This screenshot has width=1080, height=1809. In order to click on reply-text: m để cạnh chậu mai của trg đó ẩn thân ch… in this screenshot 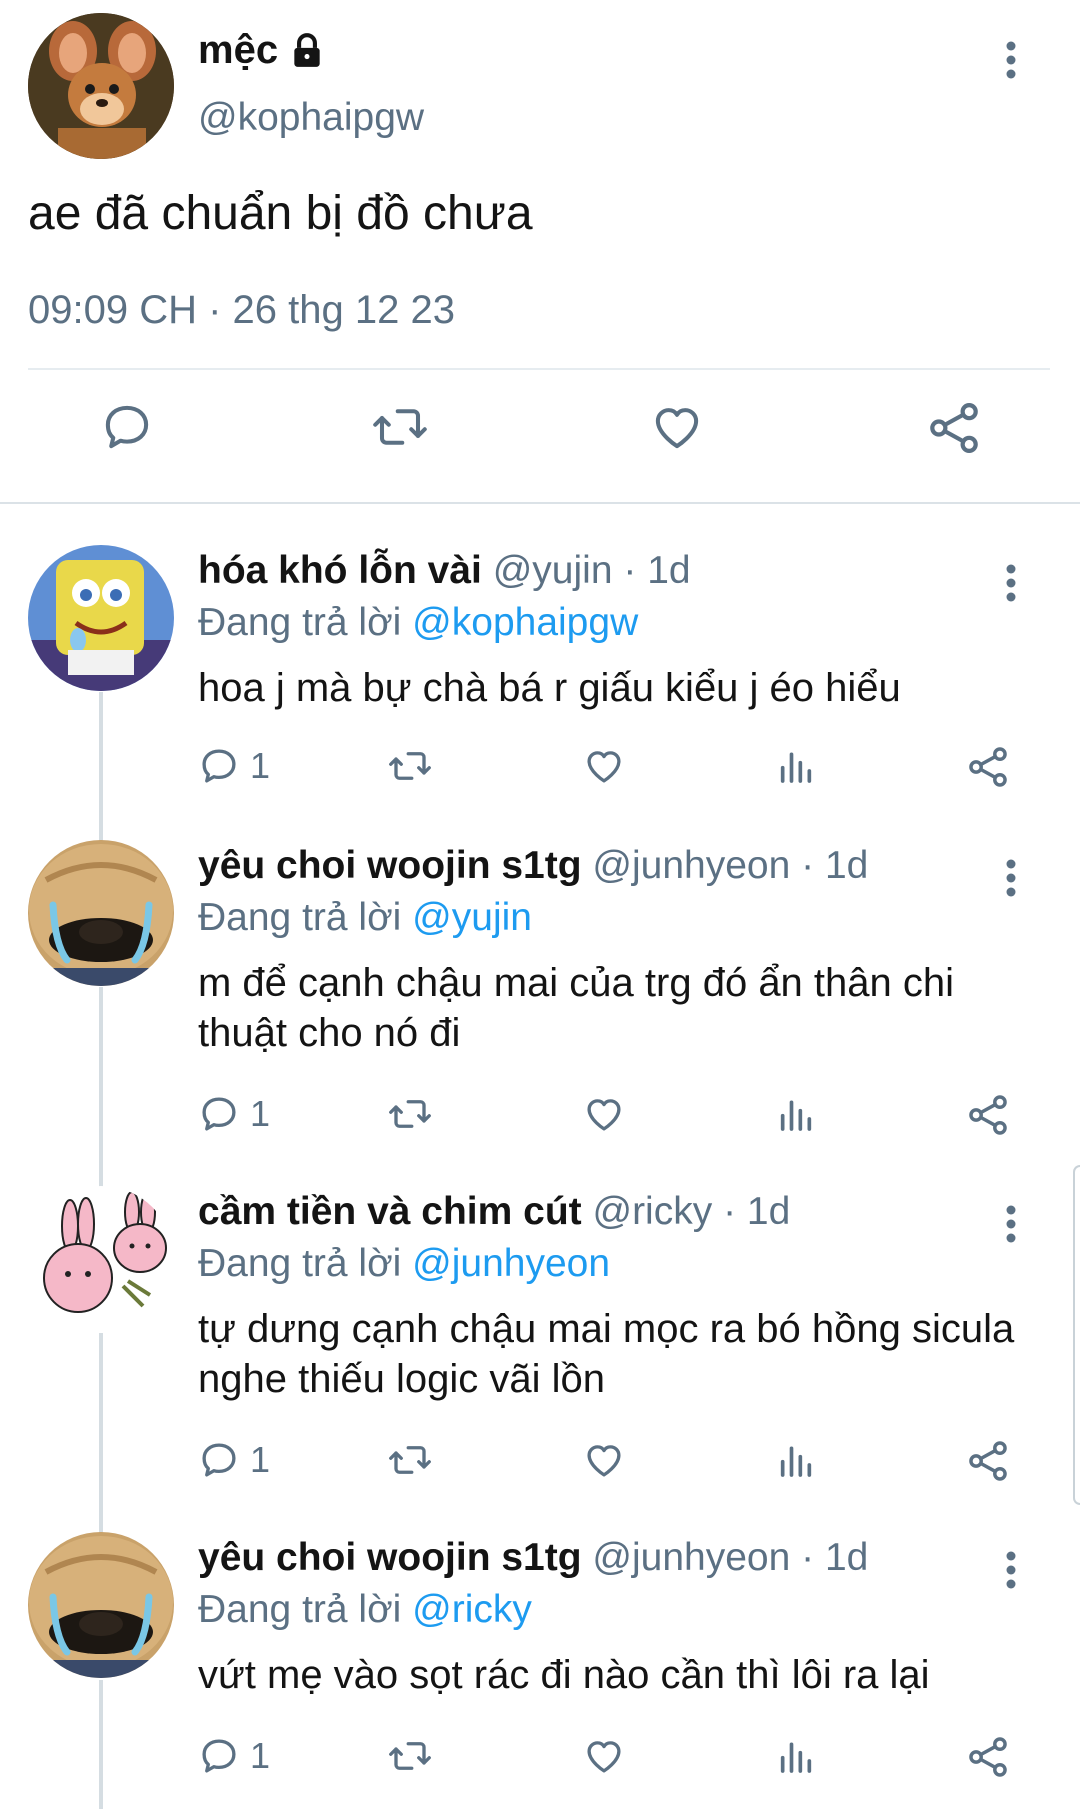, I will do `click(576, 1008)`.